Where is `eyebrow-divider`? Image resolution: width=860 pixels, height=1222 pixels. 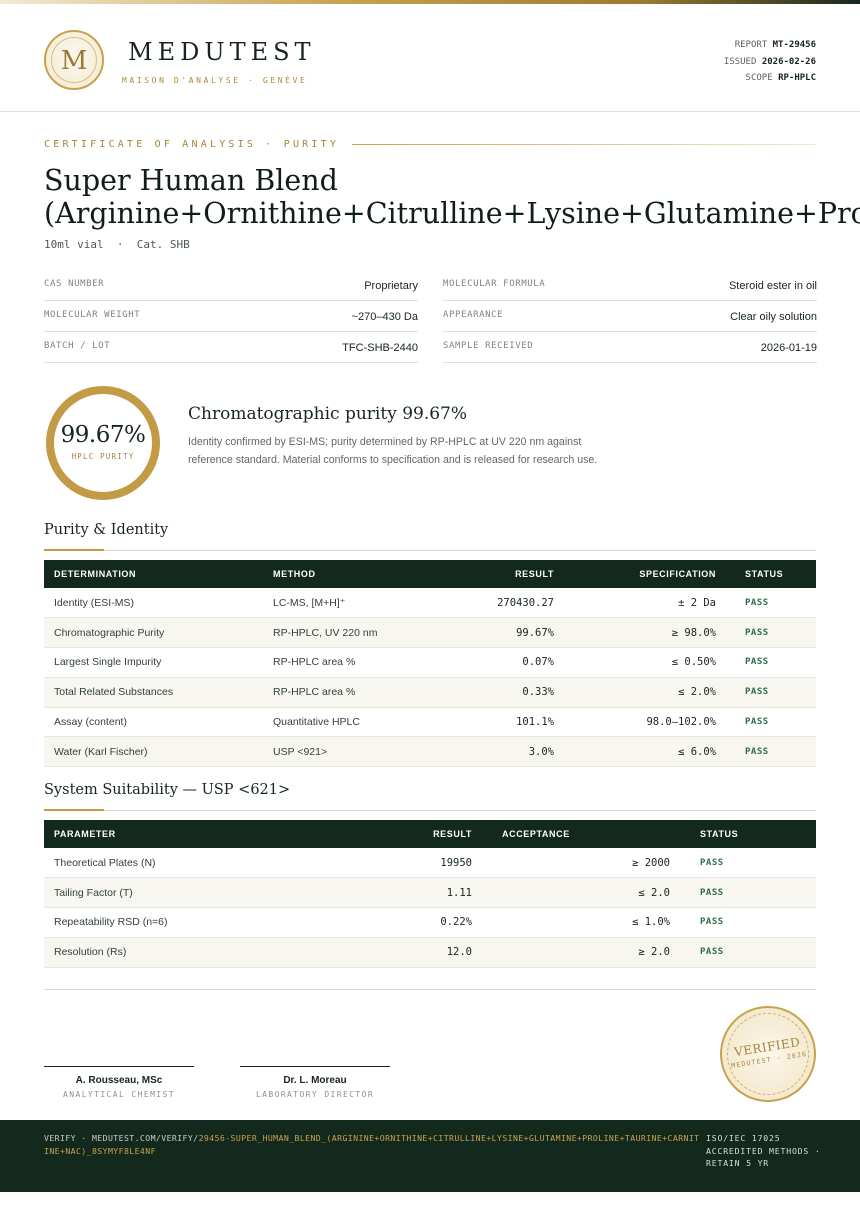
eyebrow-divider is located at coordinates (584, 144).